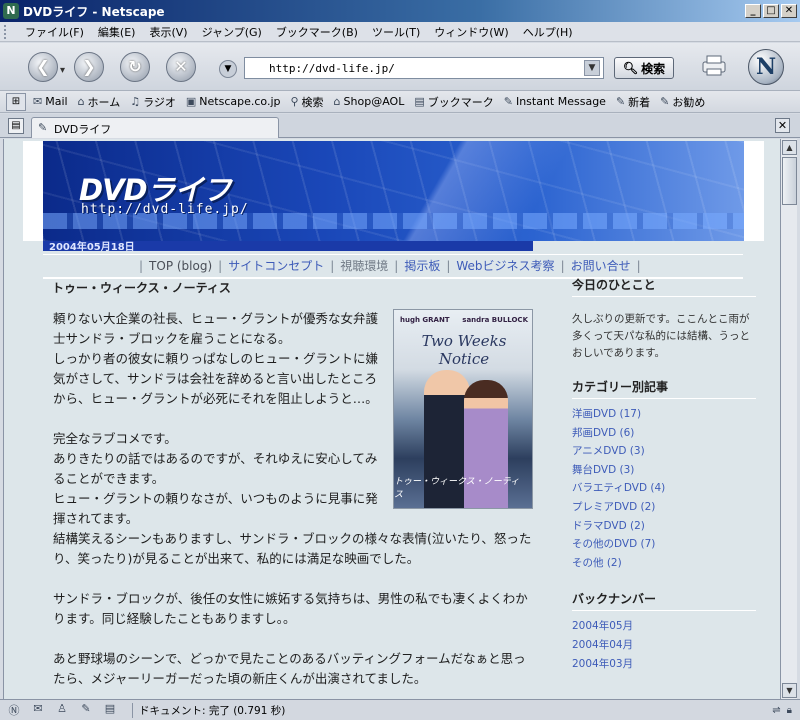 The width and height of the screenshot is (800, 720). Describe the element at coordinates (664, 388) in the screenshot. I see `categories-heading: カテゴリー別記事` at that location.